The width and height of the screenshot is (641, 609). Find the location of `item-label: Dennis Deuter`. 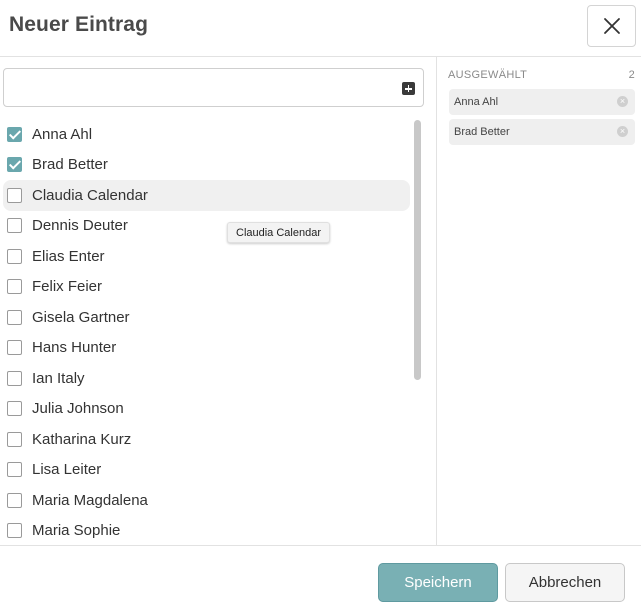

item-label: Dennis Deuter is located at coordinates (80, 226).